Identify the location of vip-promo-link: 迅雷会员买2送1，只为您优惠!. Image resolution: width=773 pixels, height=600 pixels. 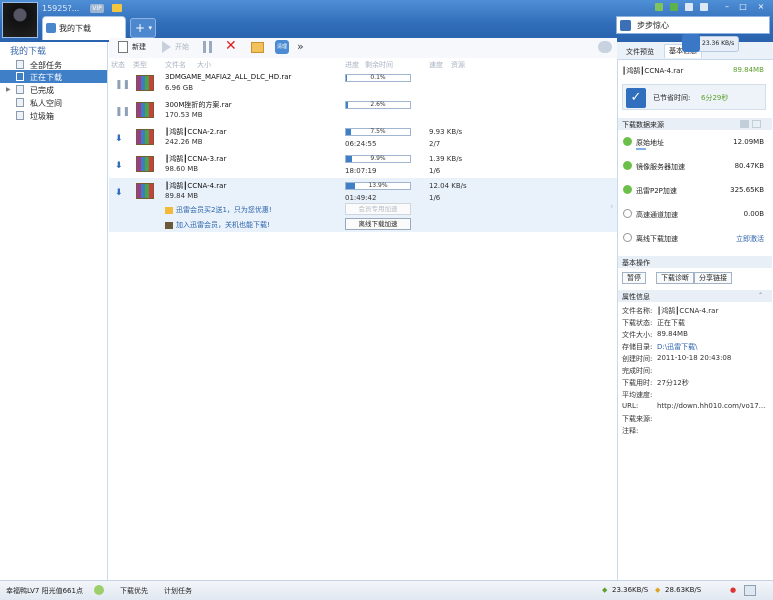
(218, 210).